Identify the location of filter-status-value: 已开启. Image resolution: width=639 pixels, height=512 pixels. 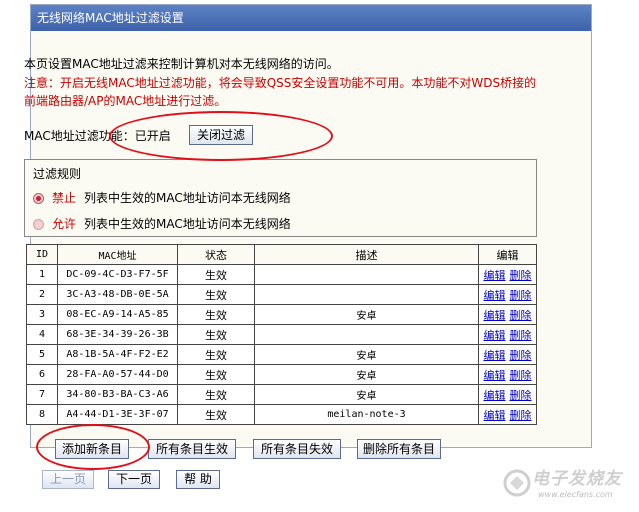
(152, 136).